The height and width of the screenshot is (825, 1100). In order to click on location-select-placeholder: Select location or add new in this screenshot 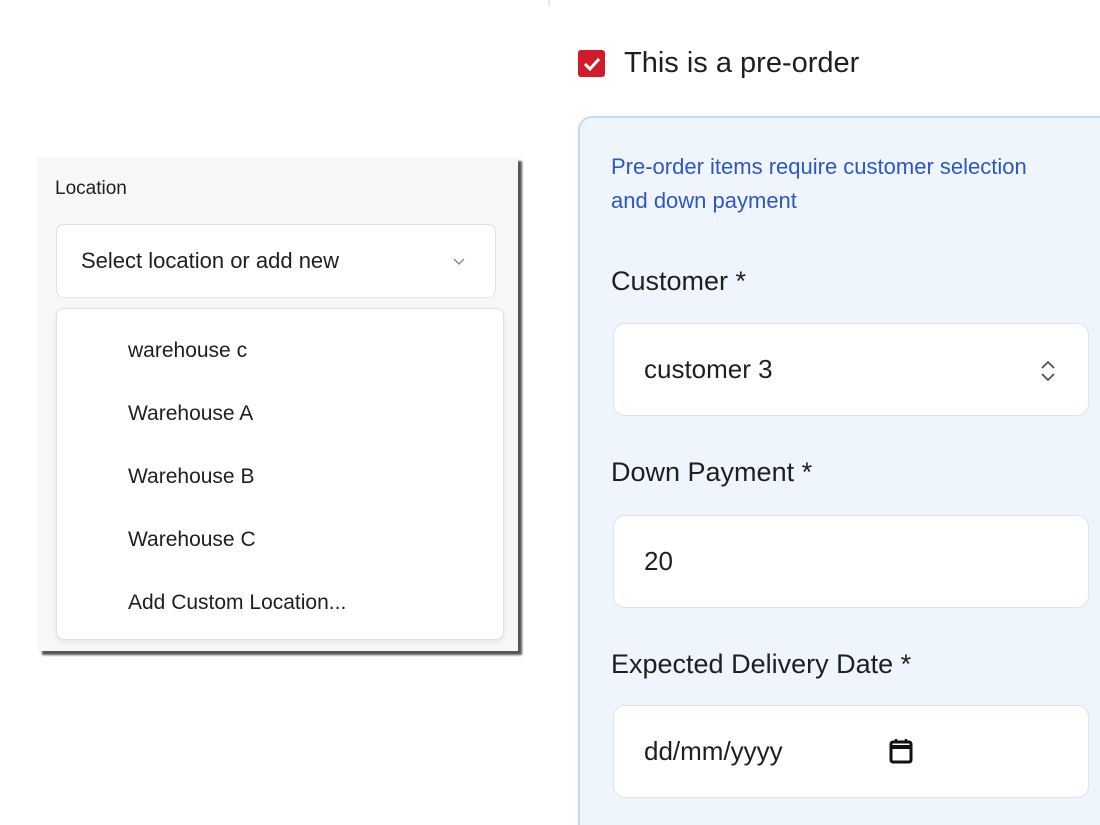, I will do `click(210, 260)`.